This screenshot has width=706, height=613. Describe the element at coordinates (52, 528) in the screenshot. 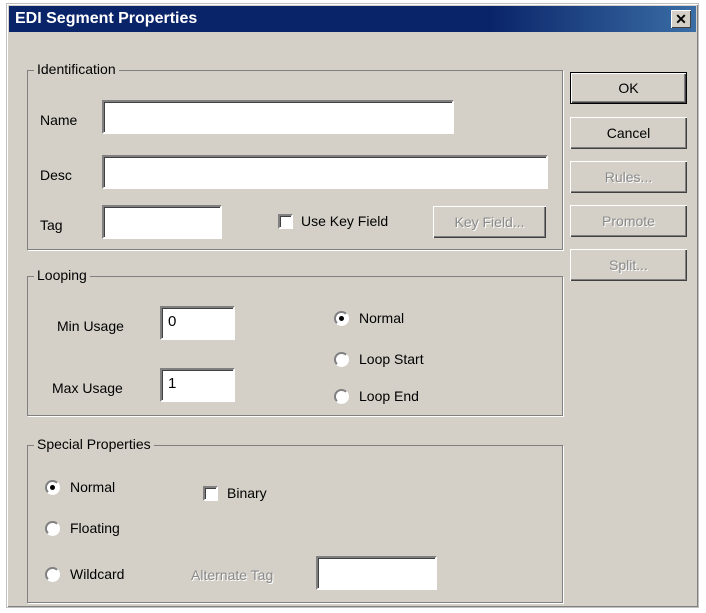

I see `special-floating-radio` at that location.